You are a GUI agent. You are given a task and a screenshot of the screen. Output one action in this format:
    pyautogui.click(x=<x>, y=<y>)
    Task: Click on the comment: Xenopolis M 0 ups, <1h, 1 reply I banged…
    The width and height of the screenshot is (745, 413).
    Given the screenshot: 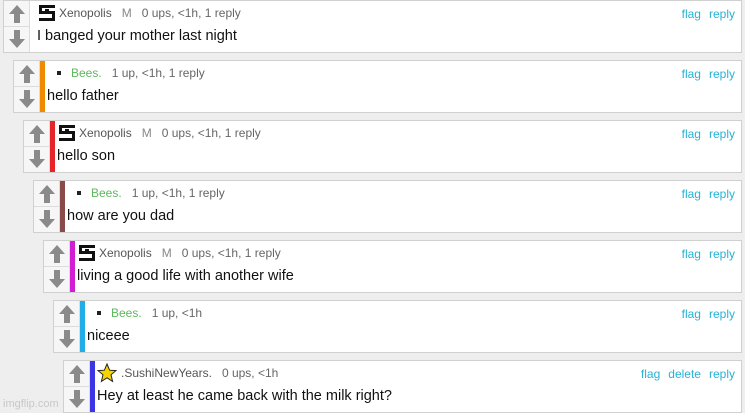 What is the action you would take?
    pyautogui.click(x=372, y=26)
    